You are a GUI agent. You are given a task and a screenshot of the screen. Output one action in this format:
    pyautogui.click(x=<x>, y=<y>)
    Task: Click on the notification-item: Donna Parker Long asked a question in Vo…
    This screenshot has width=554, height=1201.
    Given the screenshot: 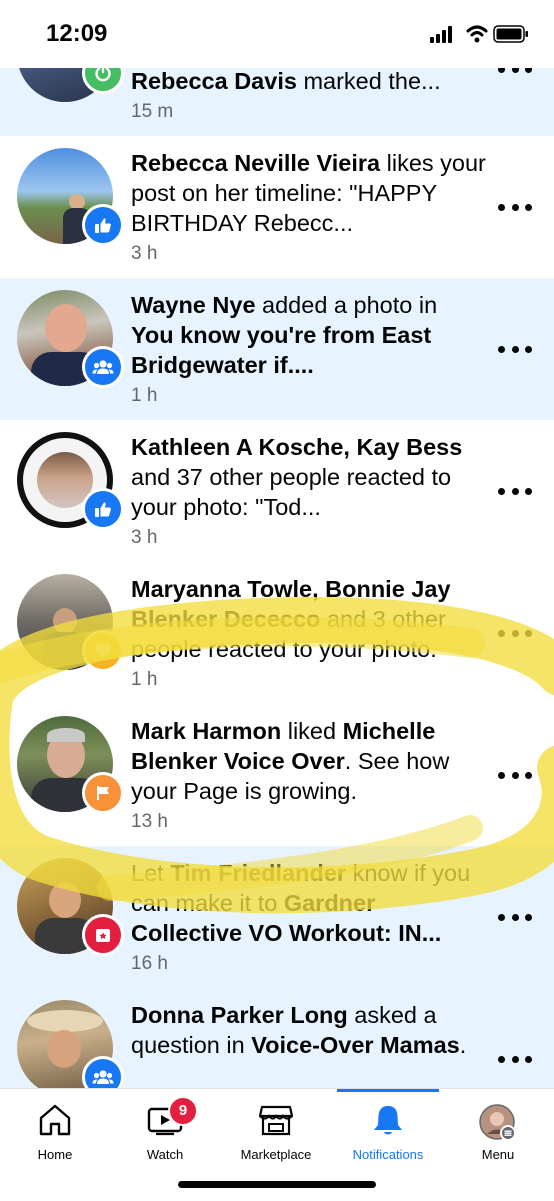 What is the action you would take?
    pyautogui.click(x=277, y=1038)
    